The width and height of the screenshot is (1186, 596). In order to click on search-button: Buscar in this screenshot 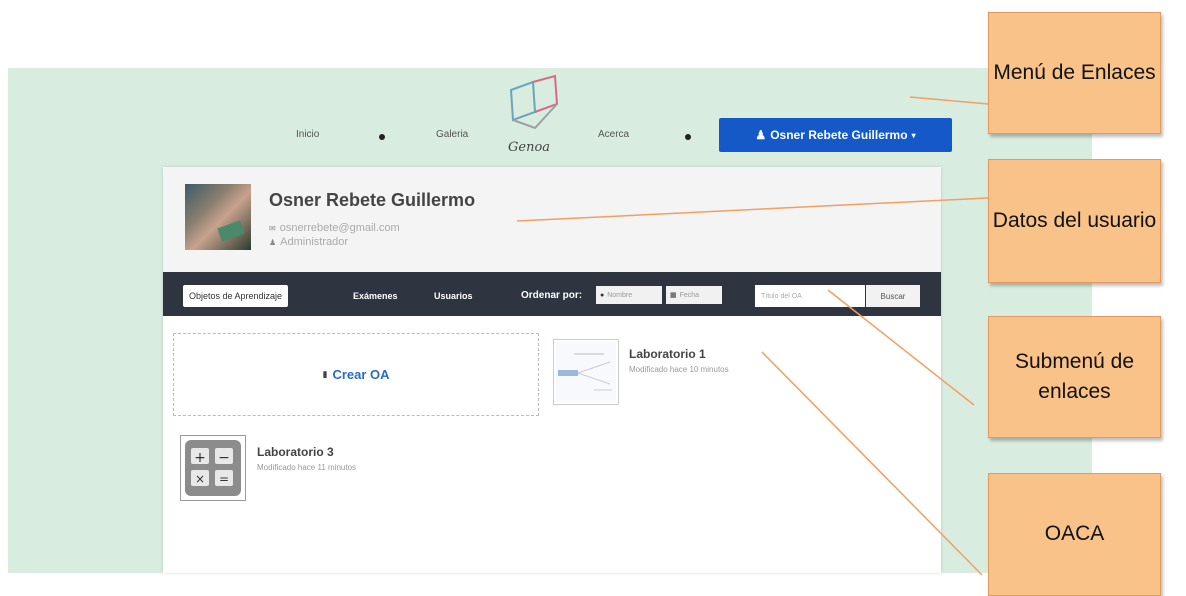, I will do `click(893, 296)`.